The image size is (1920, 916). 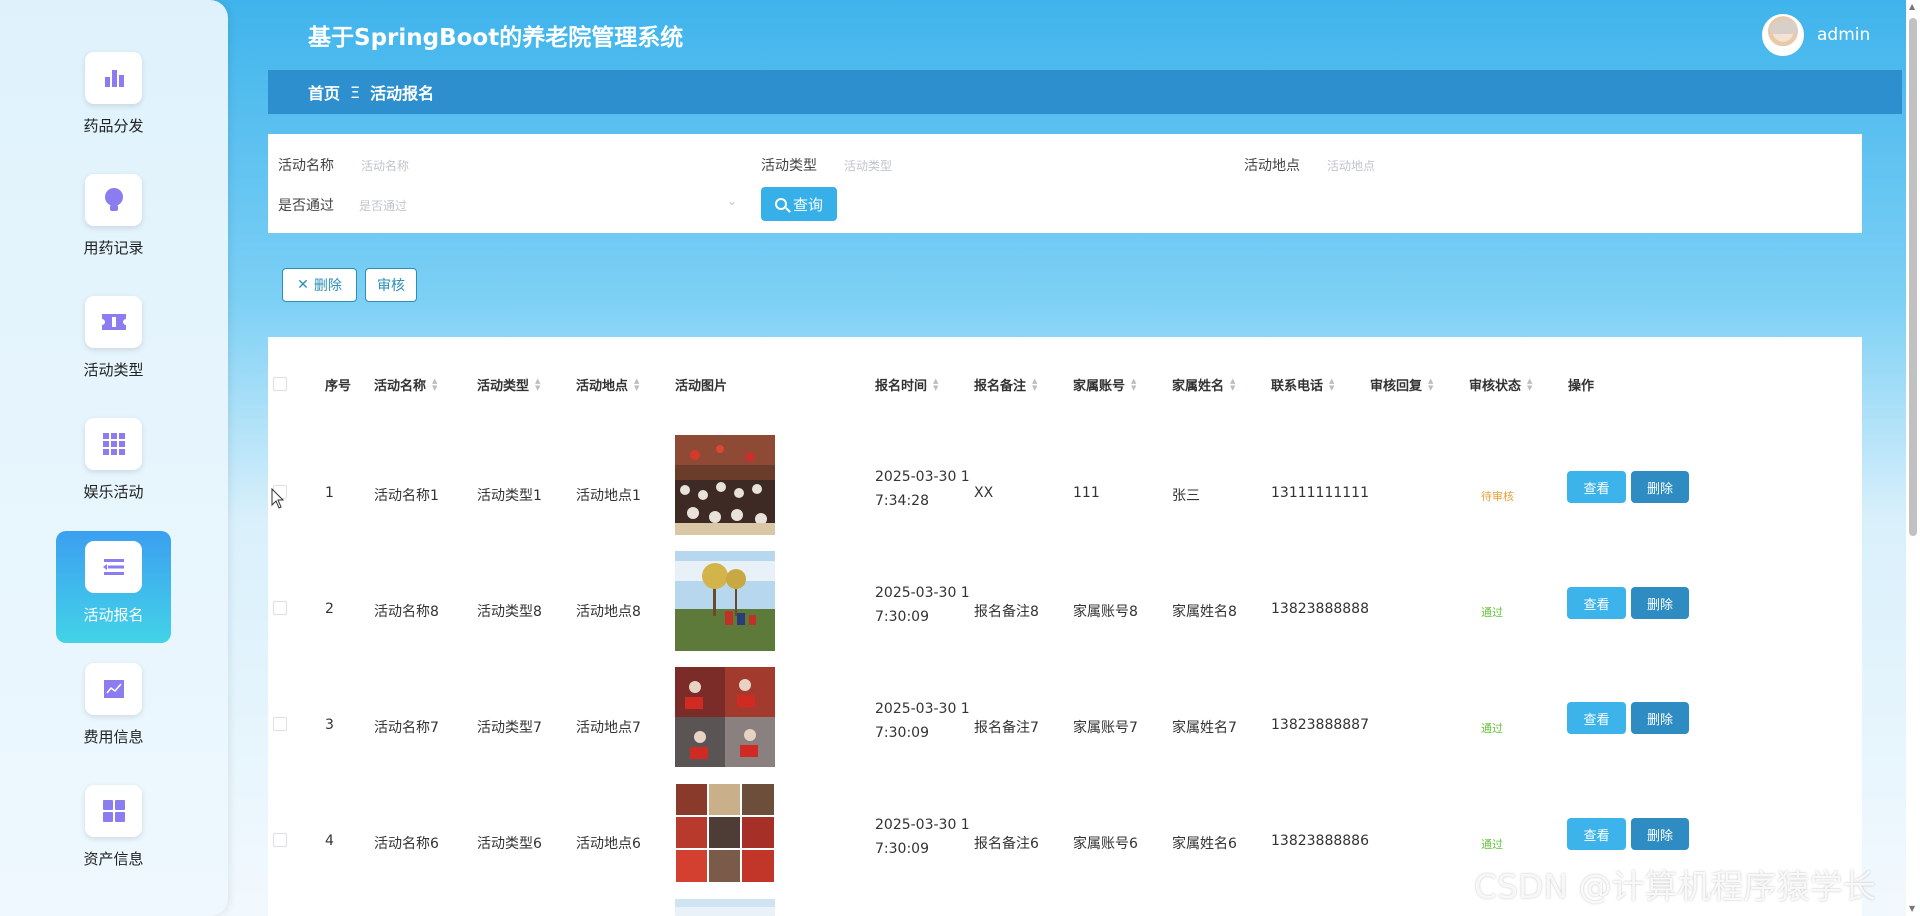 What do you see at coordinates (402, 93) in the screenshot?
I see `breadcrumb-current: 活动报名` at bounding box center [402, 93].